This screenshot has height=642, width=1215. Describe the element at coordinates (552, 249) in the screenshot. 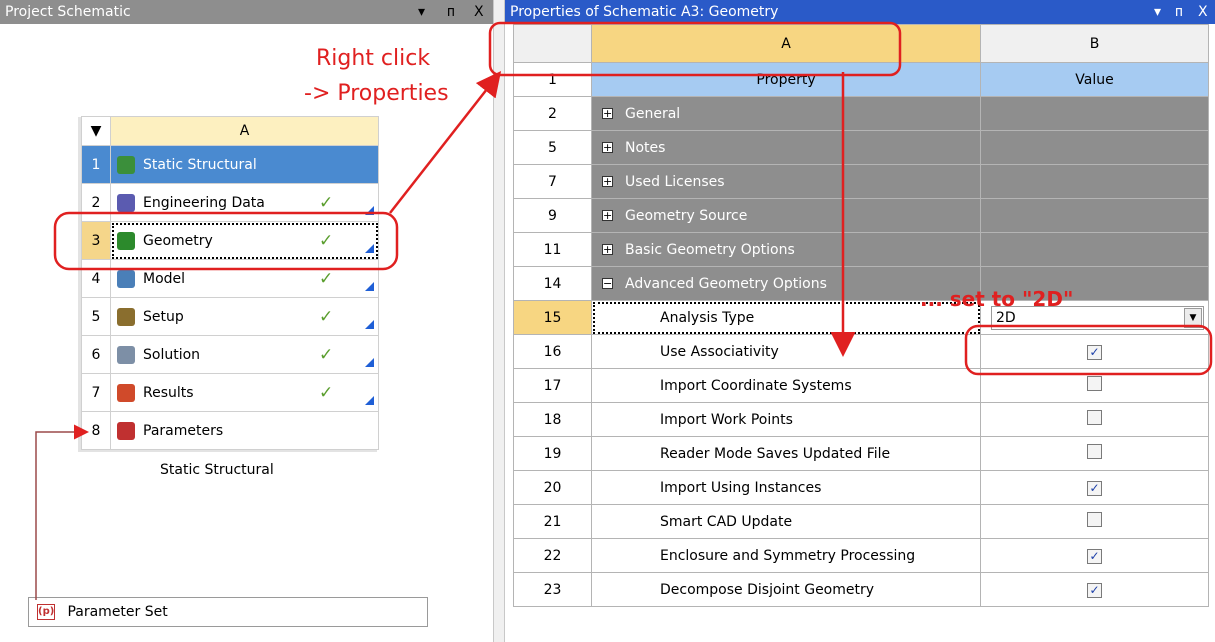

I see `row-number: 11` at that location.